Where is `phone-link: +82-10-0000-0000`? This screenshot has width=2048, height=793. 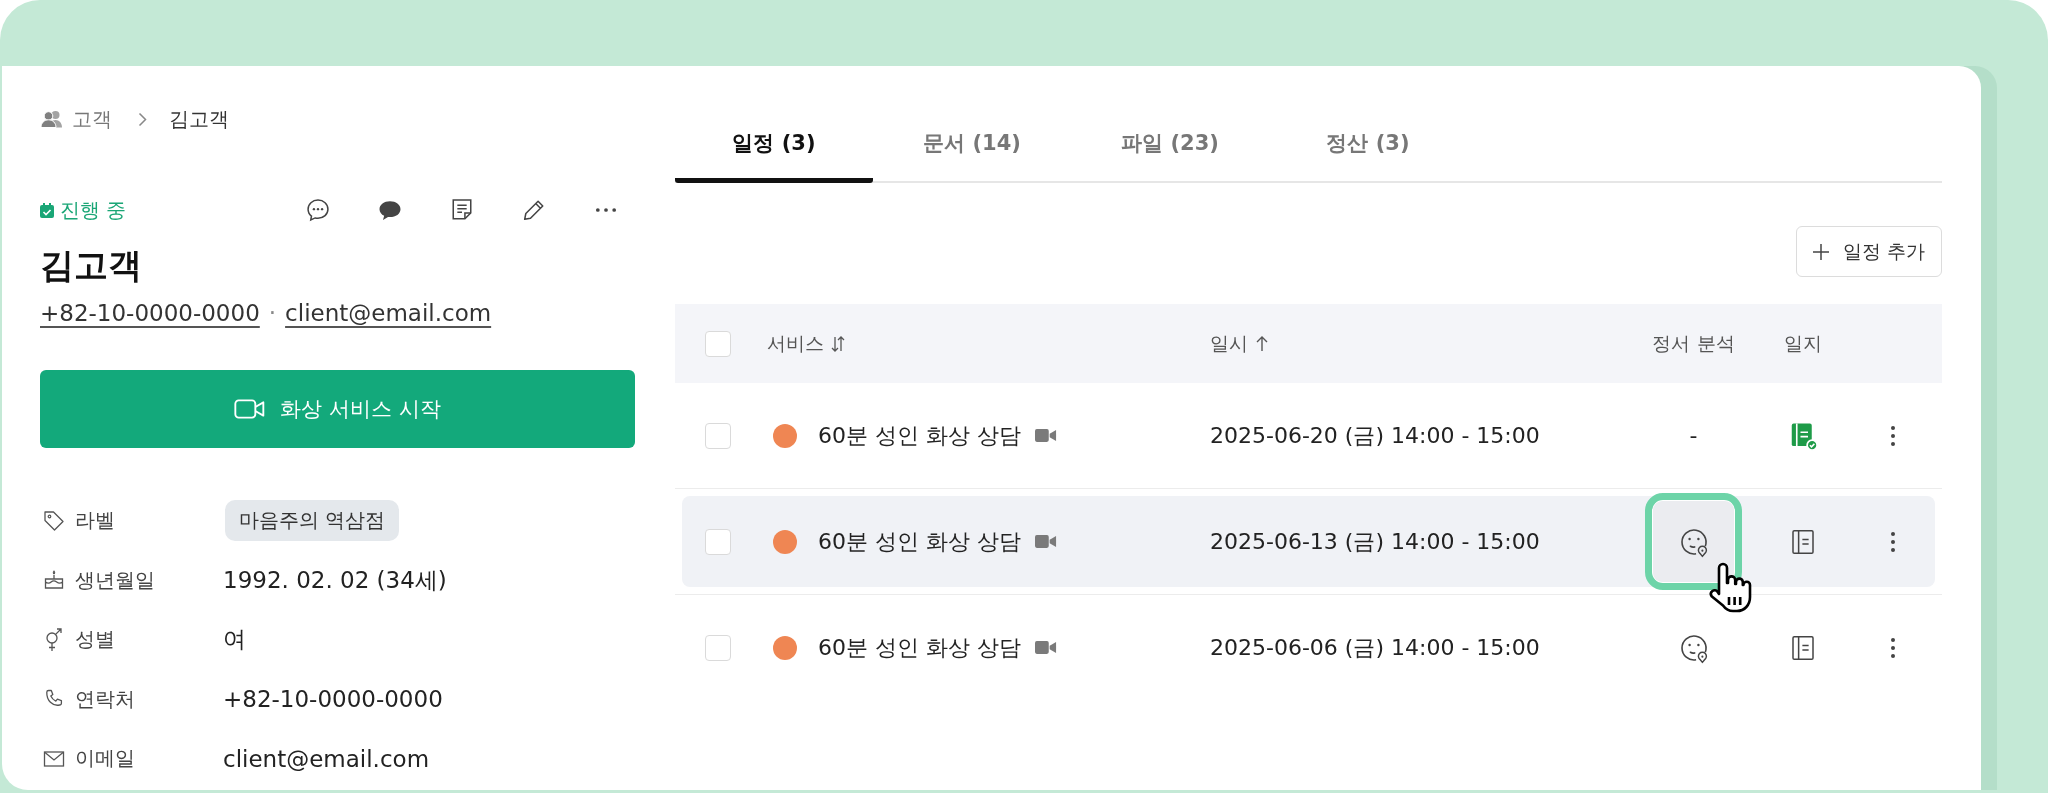 phone-link: +82-10-0000-0000 is located at coordinates (150, 313).